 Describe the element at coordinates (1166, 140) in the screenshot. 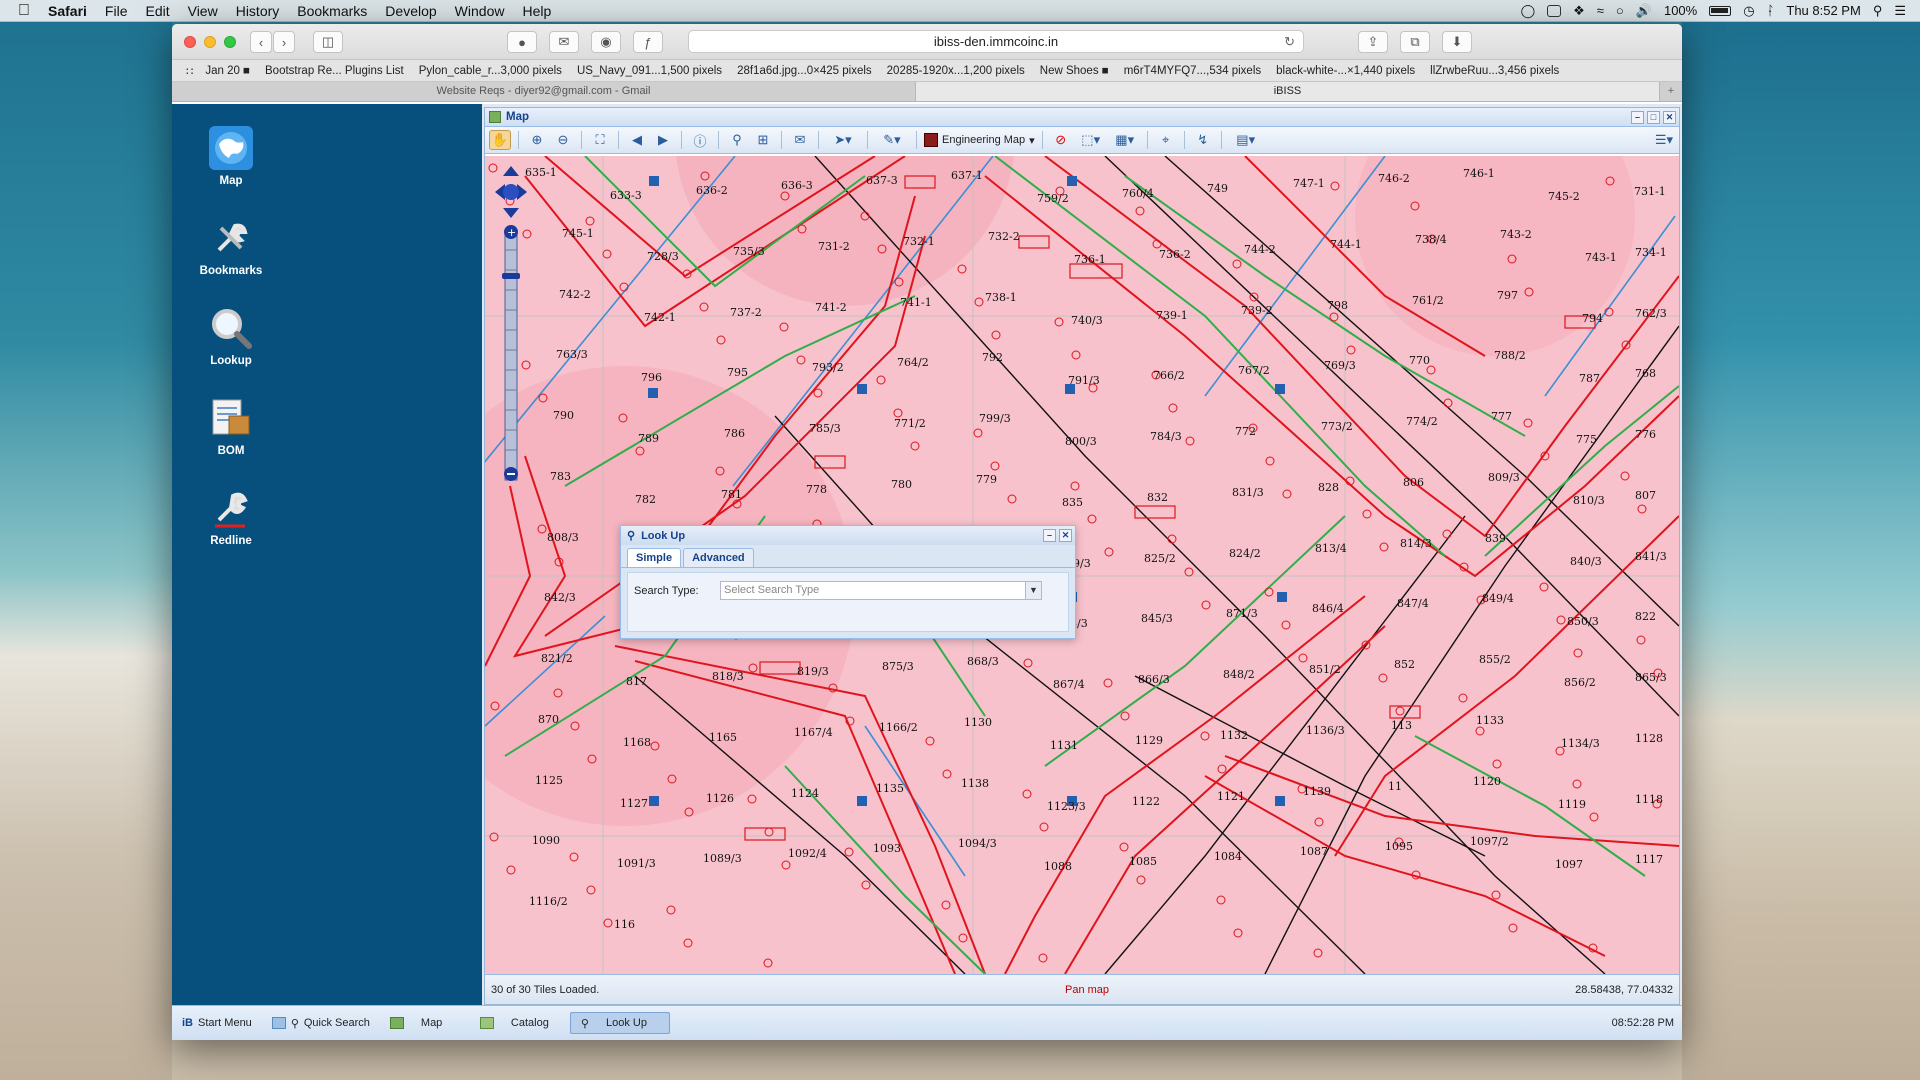

I see `crosshair-icon: ⌖` at that location.